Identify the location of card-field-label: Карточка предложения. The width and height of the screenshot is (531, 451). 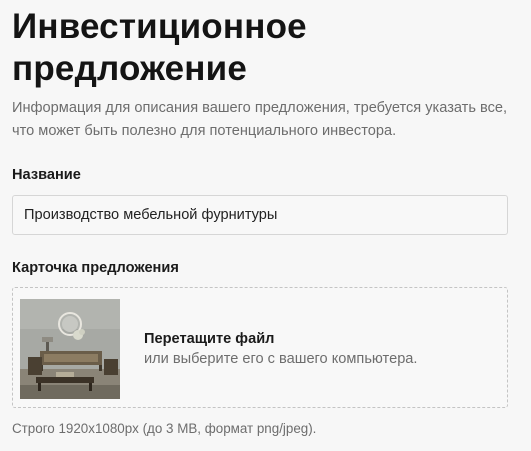
(95, 268).